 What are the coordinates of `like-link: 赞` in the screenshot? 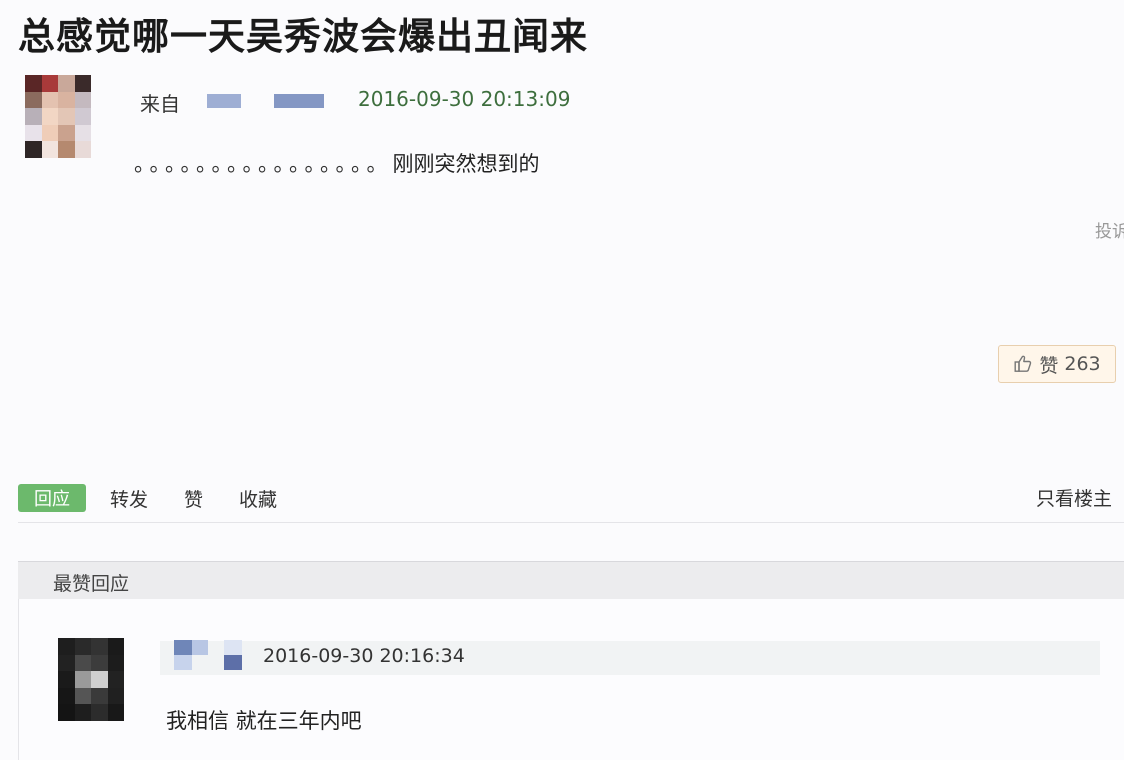 It's located at (193, 498).